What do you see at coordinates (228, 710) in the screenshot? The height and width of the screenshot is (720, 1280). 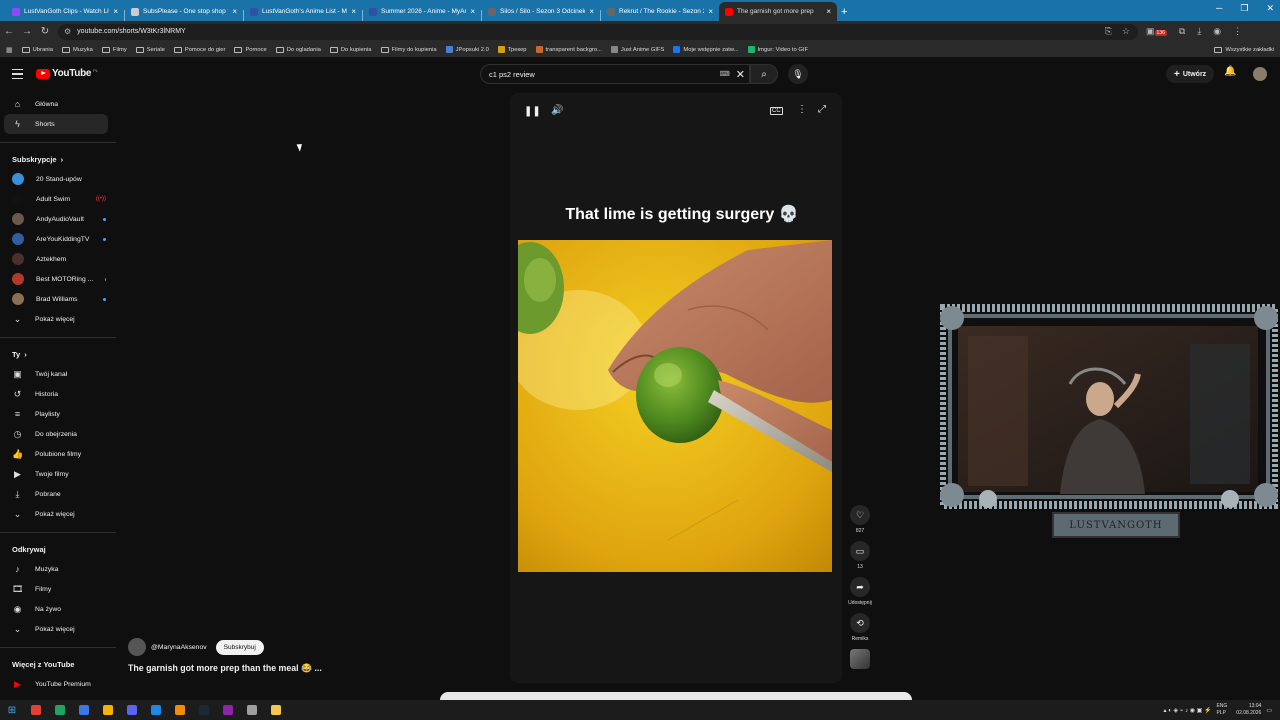 I see `app-purple-icon` at bounding box center [228, 710].